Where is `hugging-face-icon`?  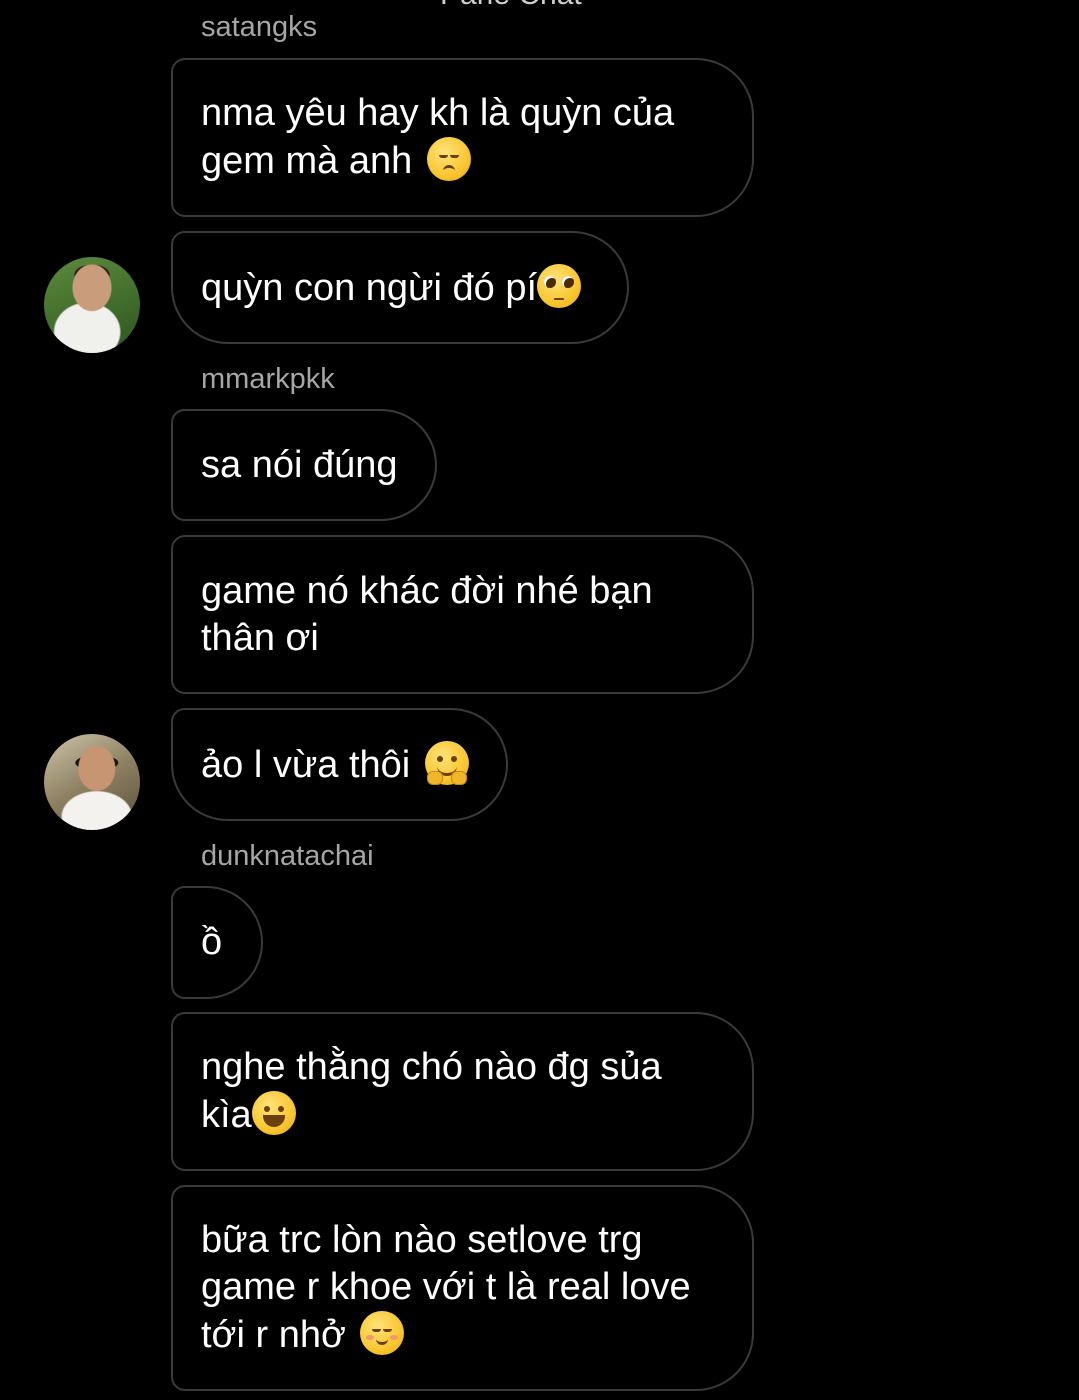 hugging-face-icon is located at coordinates (446, 762).